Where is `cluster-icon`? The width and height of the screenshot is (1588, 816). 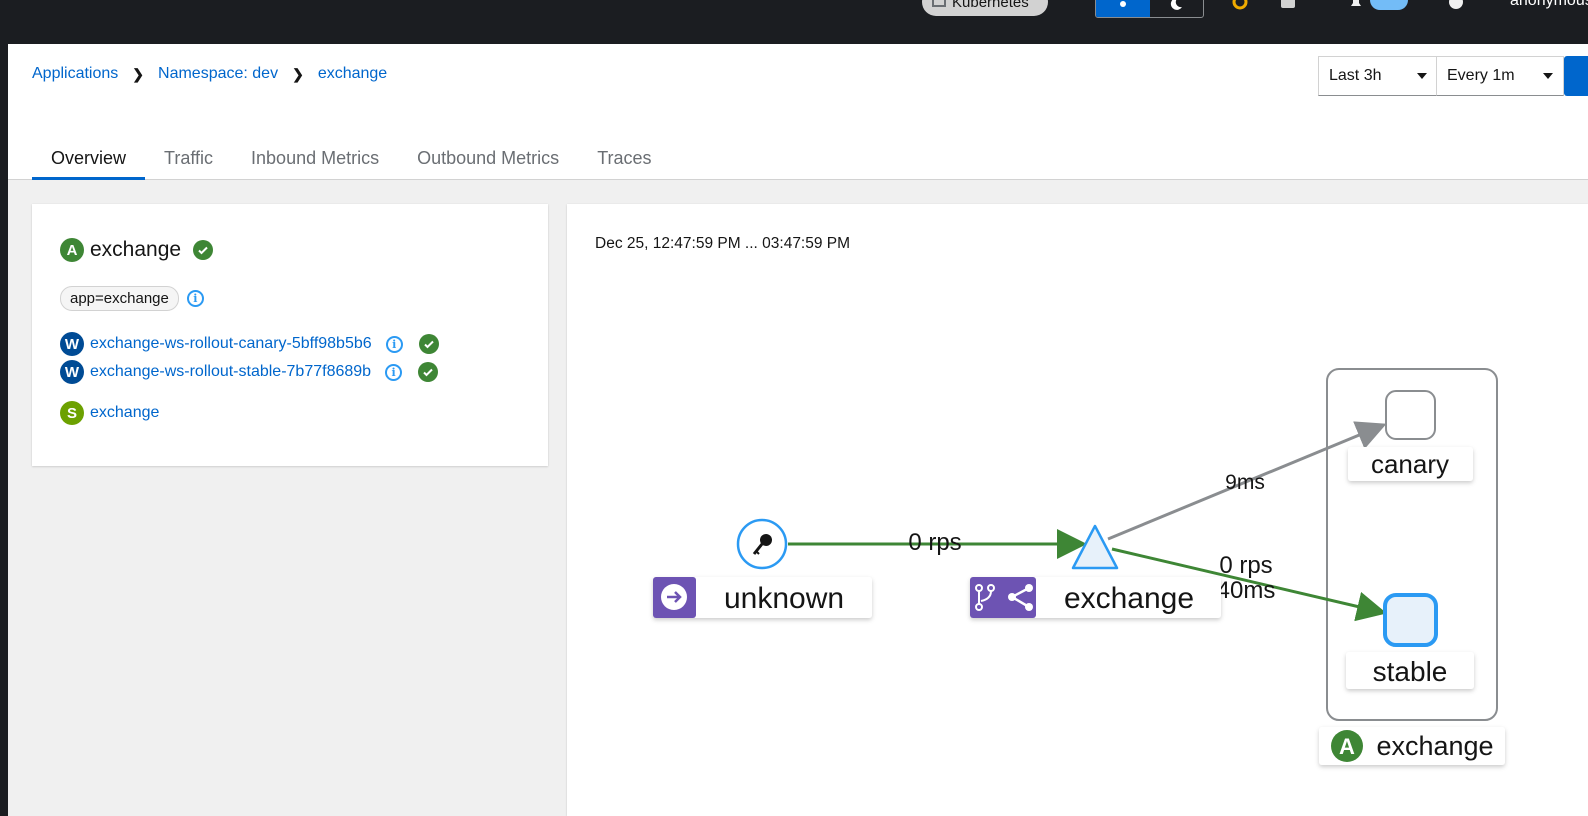
cluster-icon is located at coordinates (939, 3).